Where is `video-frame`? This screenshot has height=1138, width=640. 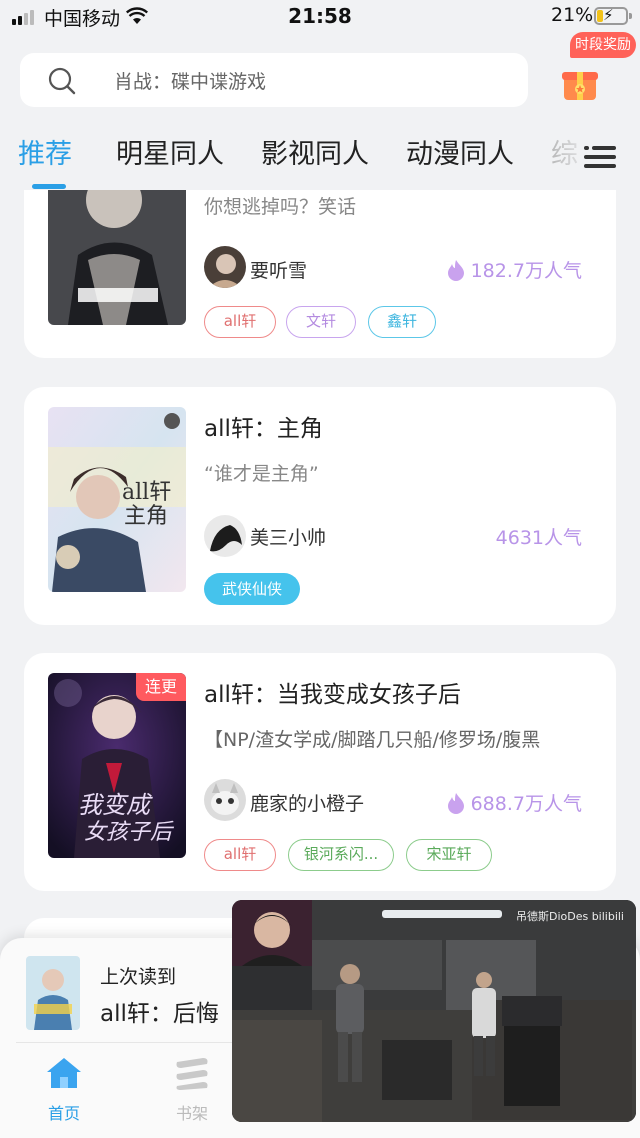 video-frame is located at coordinates (434, 1011).